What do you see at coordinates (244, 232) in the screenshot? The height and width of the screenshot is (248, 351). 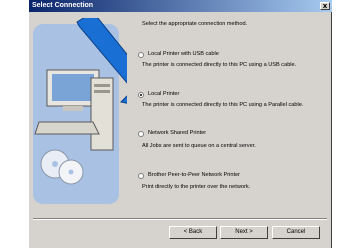 I see `next-button: Next >` at bounding box center [244, 232].